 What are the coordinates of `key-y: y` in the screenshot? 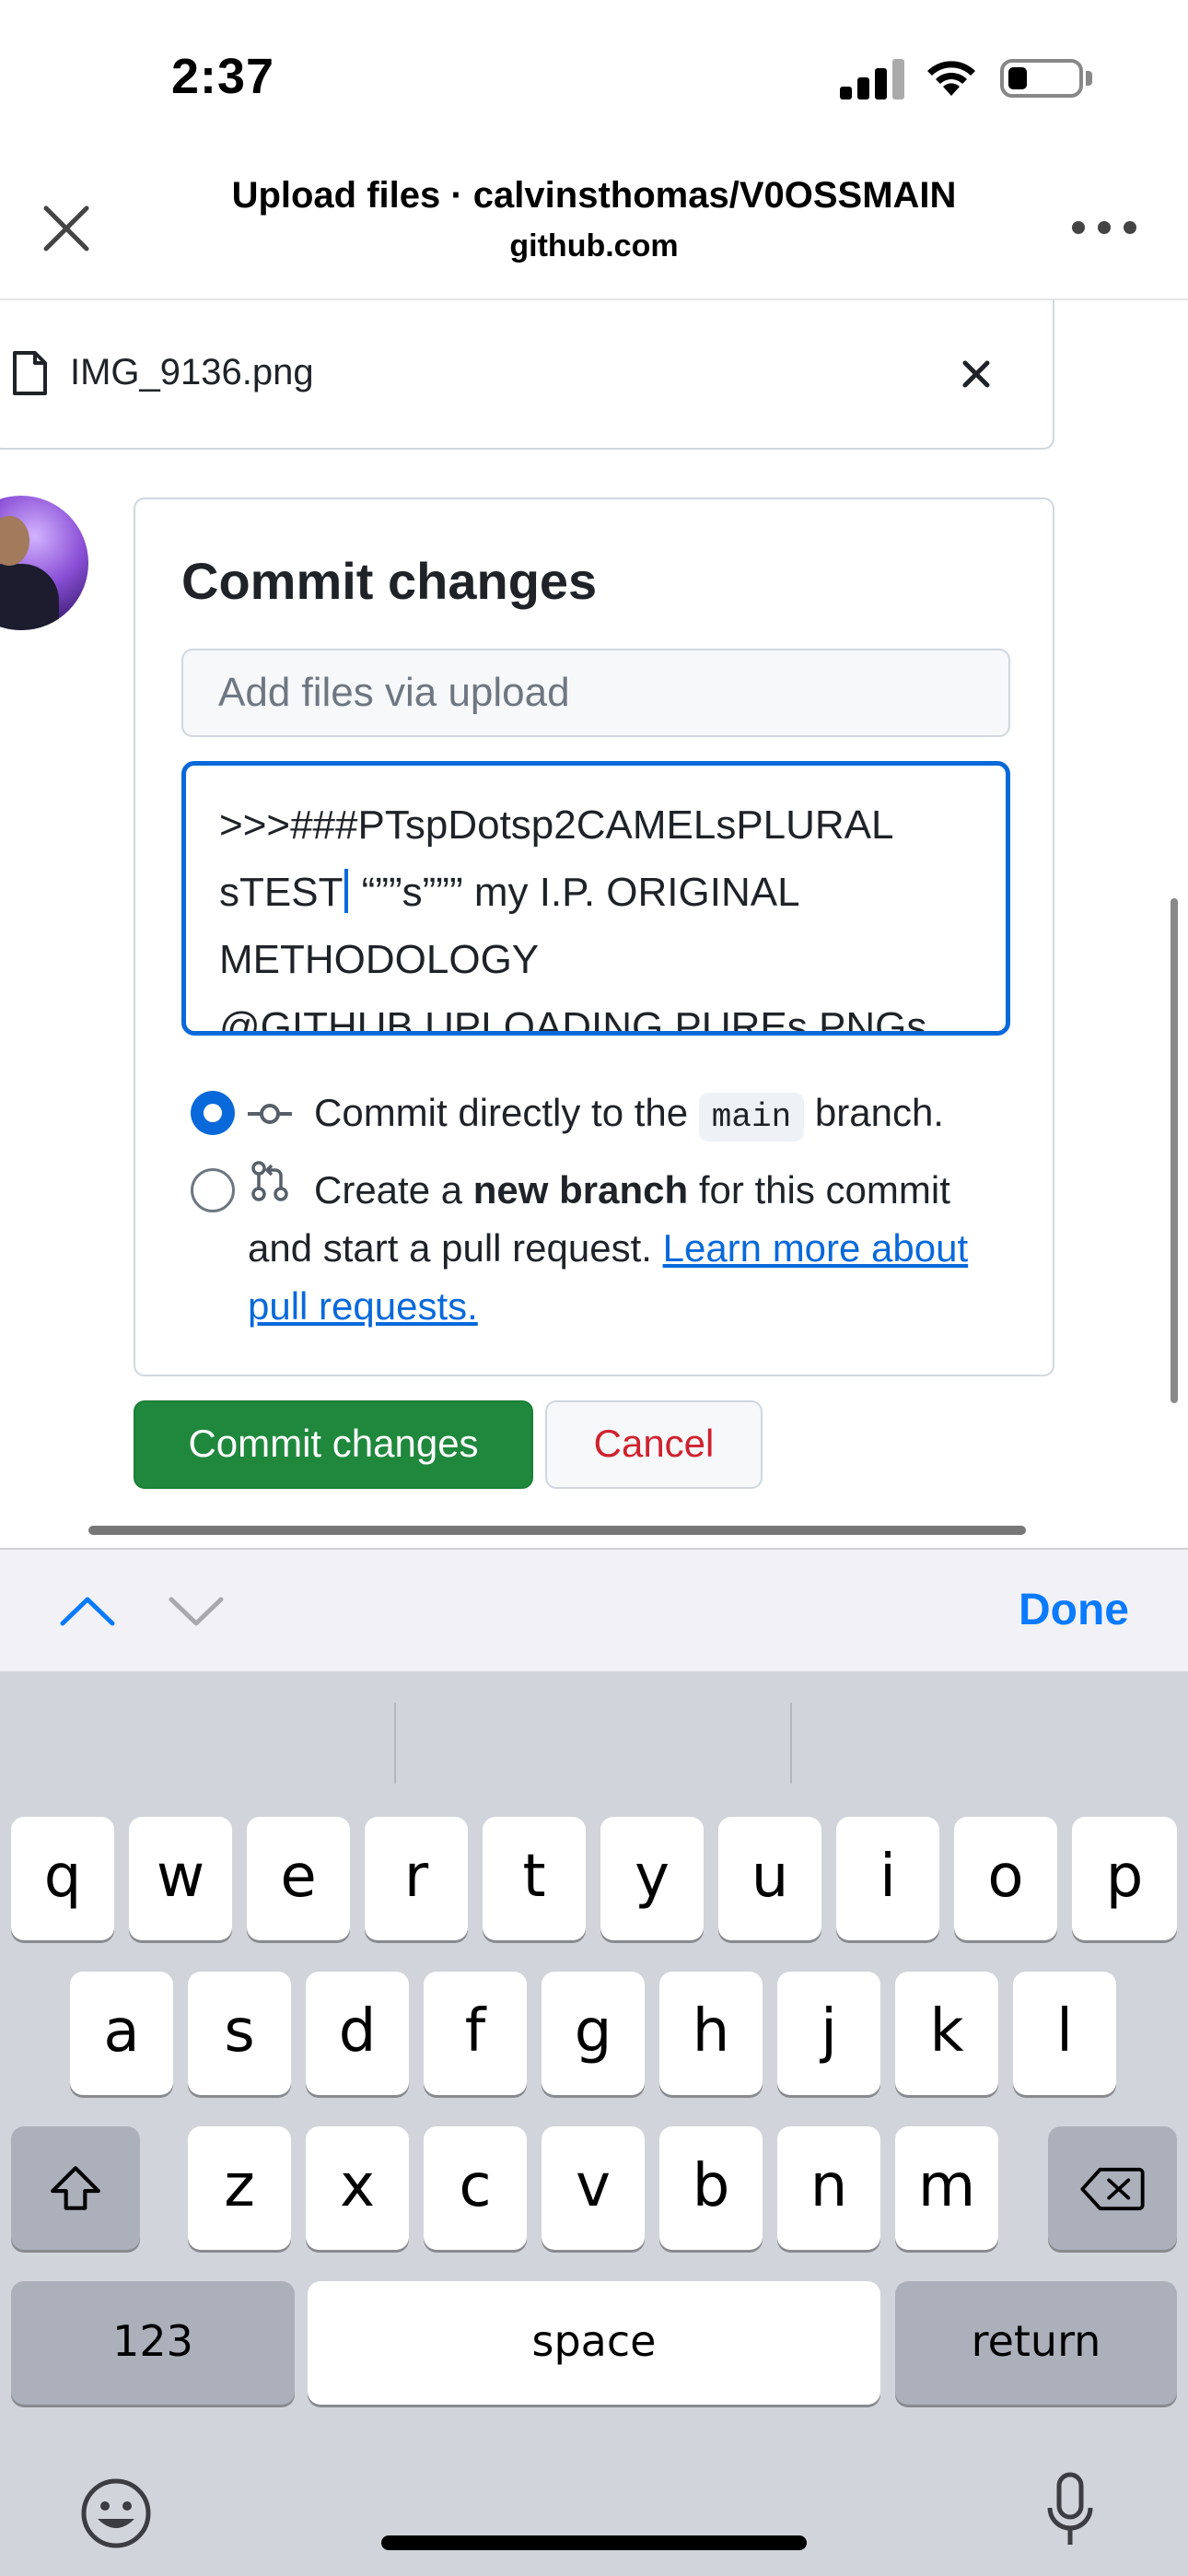 It's located at (652, 1878).